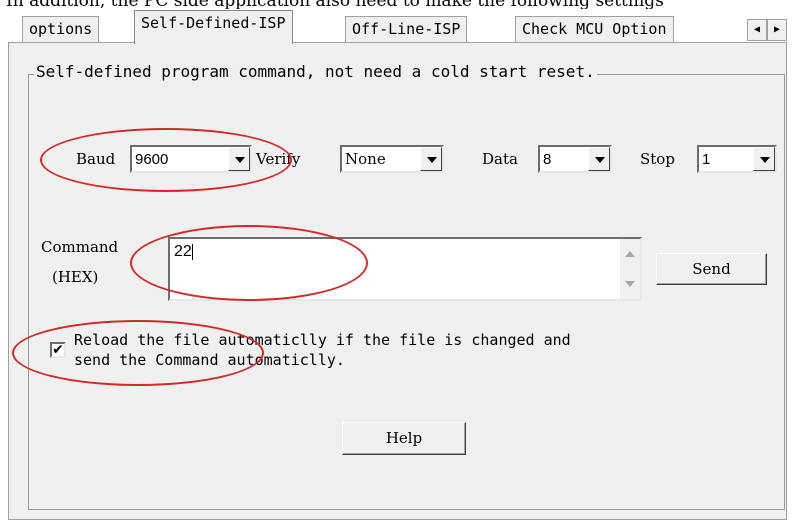 This screenshot has height=526, width=795. Describe the element at coordinates (547, 159) in the screenshot. I see `data-bits-value: 8` at that location.